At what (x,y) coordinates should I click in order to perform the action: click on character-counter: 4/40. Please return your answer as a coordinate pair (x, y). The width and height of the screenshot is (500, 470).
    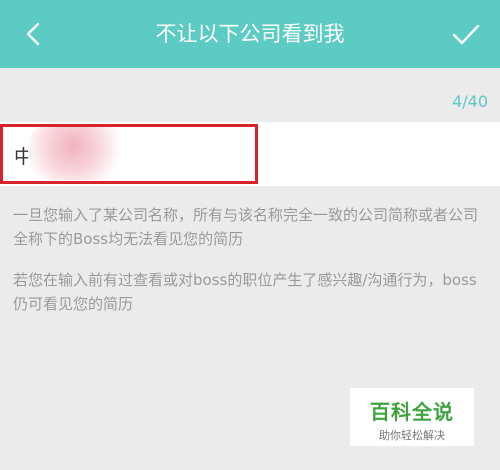
    Looking at the image, I should click on (470, 101).